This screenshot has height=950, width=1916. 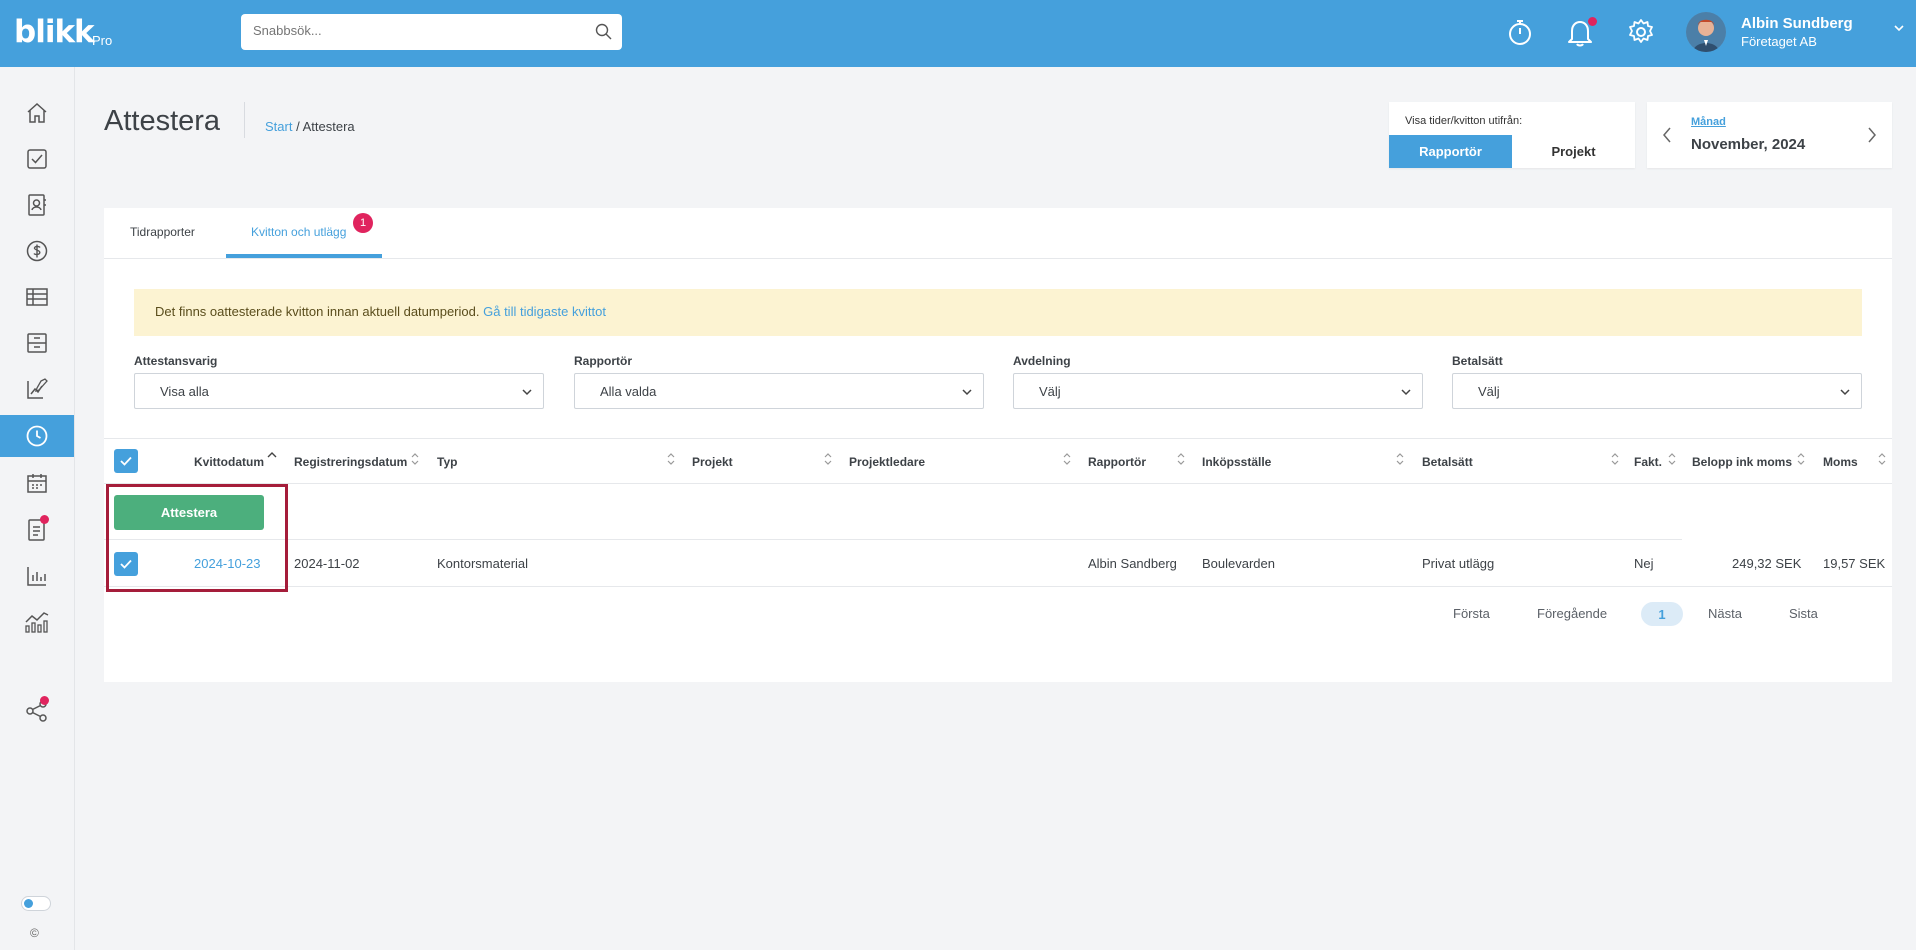 I want to click on select-all-checkbox, so click(x=126, y=461).